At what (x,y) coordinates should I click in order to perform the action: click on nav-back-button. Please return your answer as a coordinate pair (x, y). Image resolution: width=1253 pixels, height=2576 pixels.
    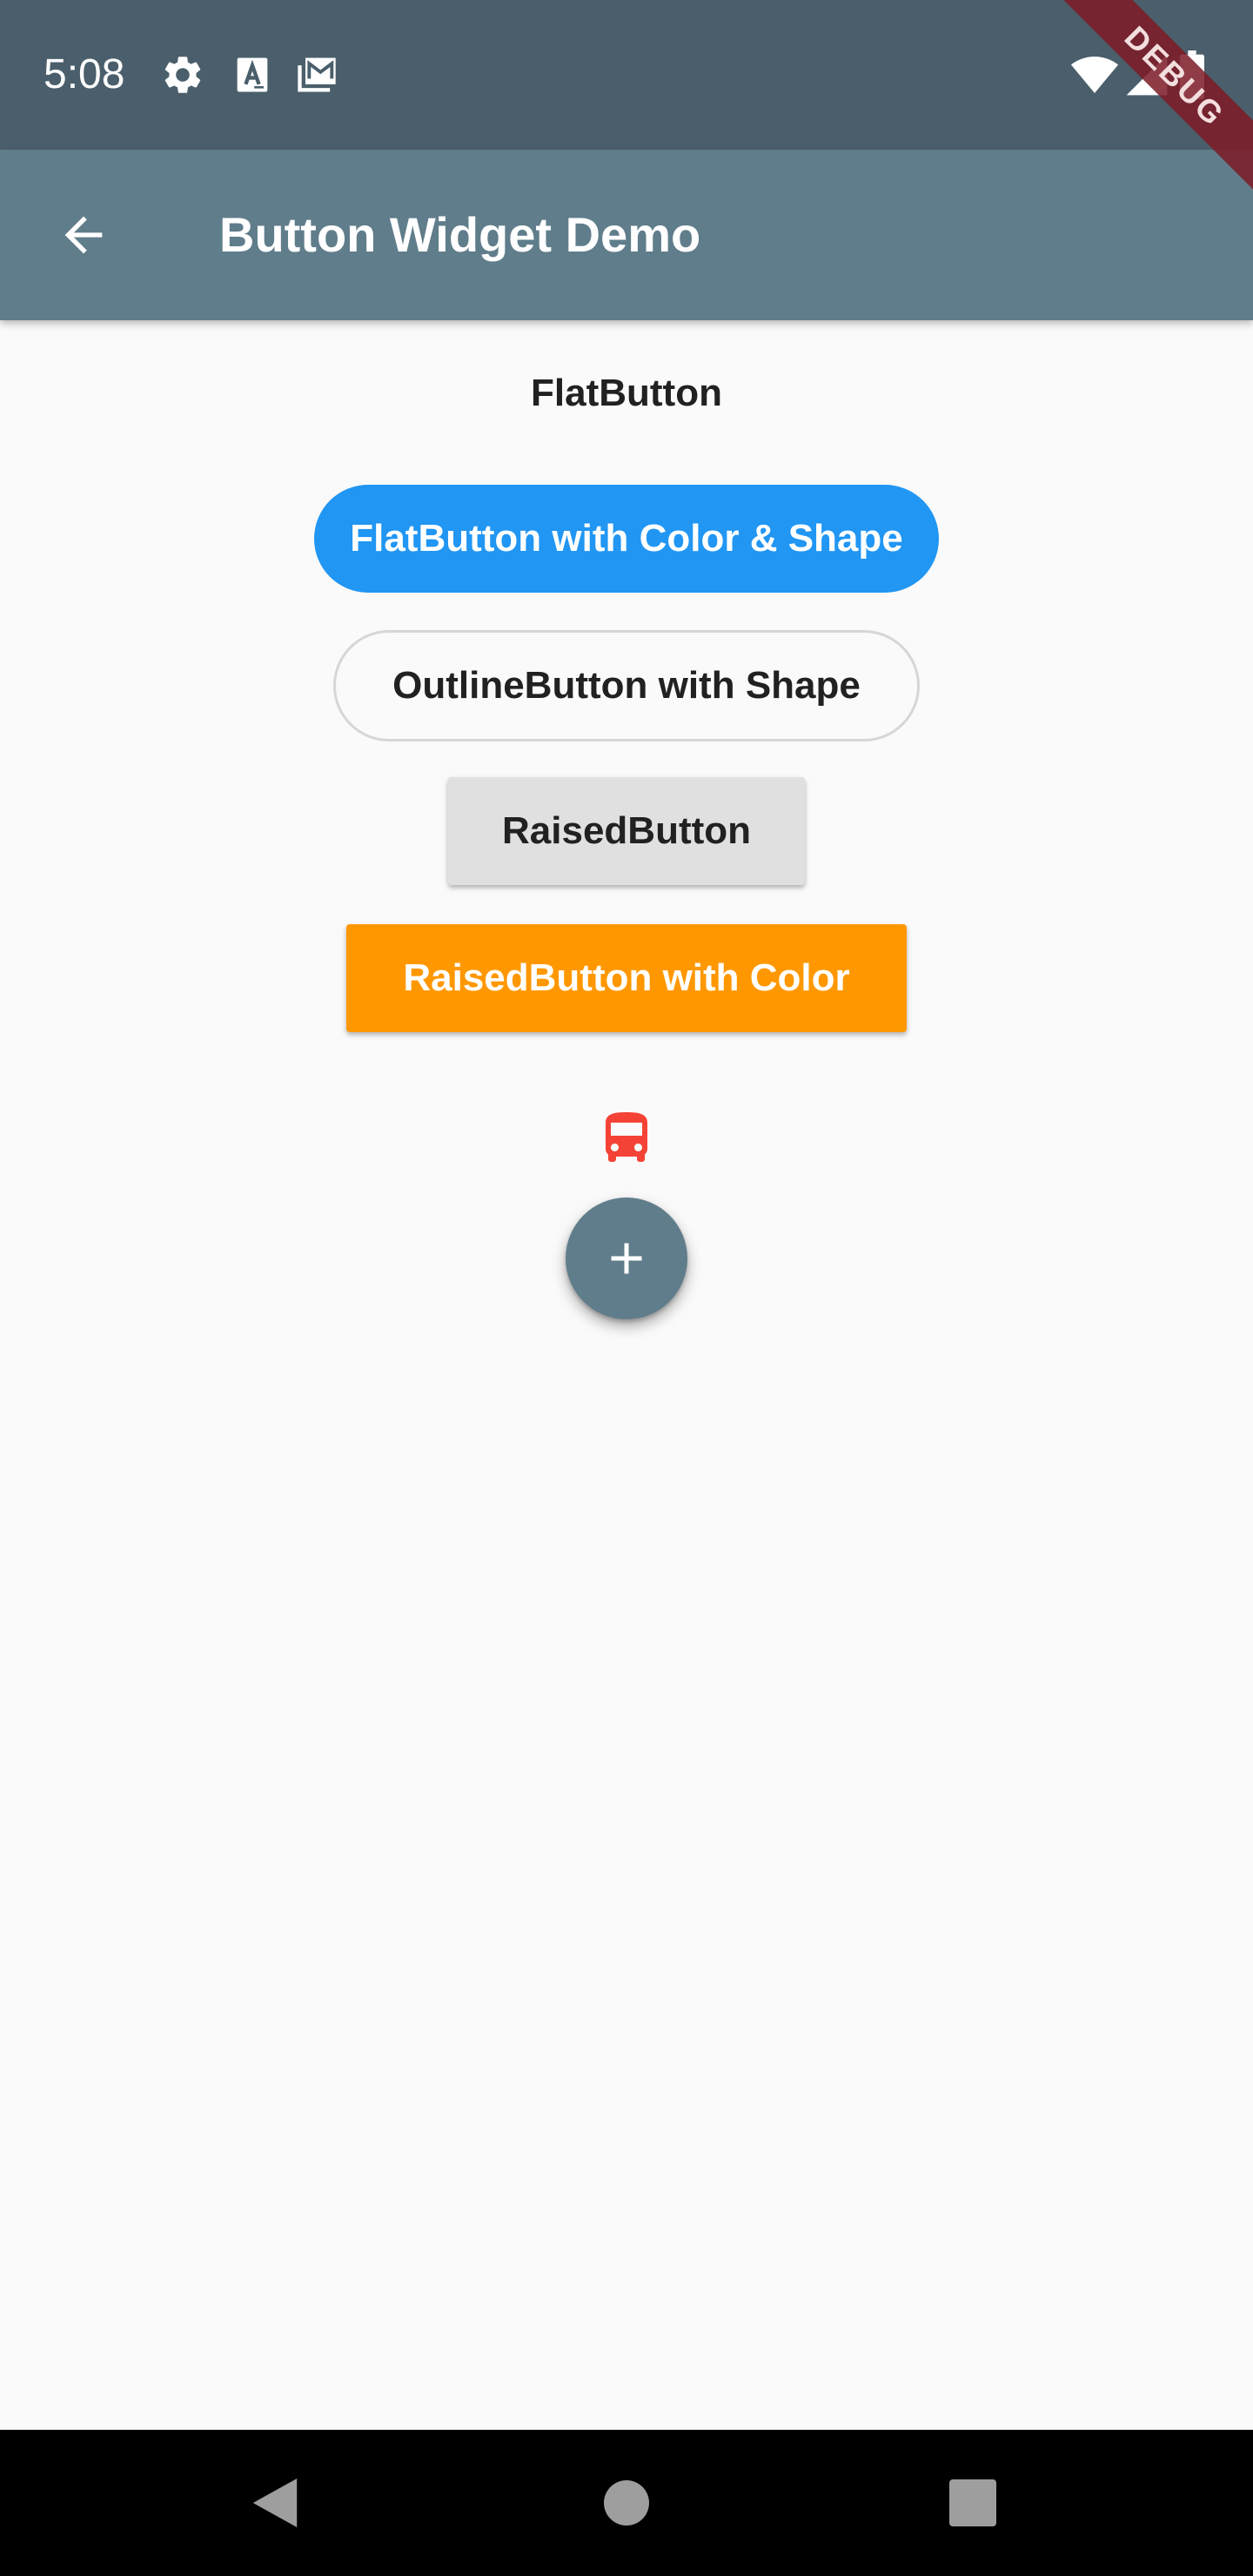
    Looking at the image, I should click on (274, 2502).